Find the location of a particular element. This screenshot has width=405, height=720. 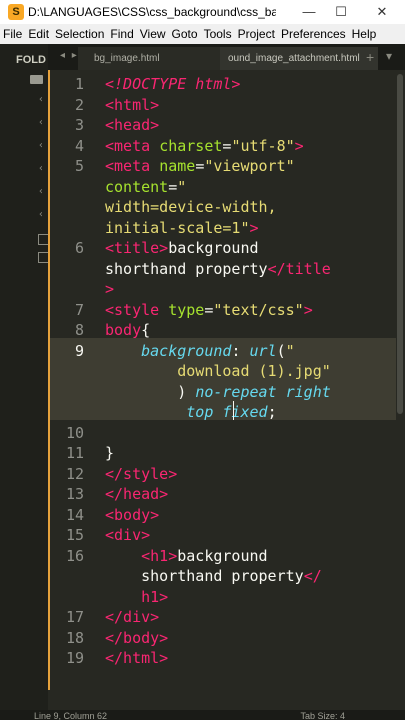

text-caret is located at coordinates (233, 410).